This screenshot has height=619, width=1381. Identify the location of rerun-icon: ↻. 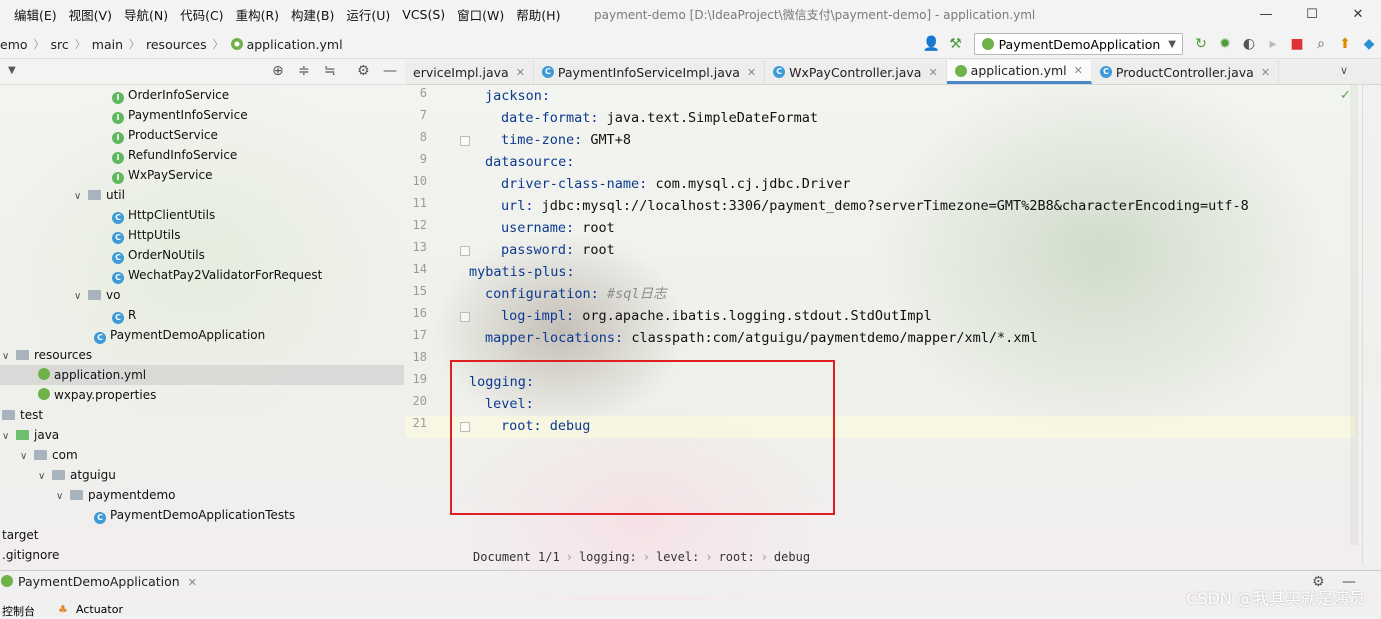
(1201, 44).